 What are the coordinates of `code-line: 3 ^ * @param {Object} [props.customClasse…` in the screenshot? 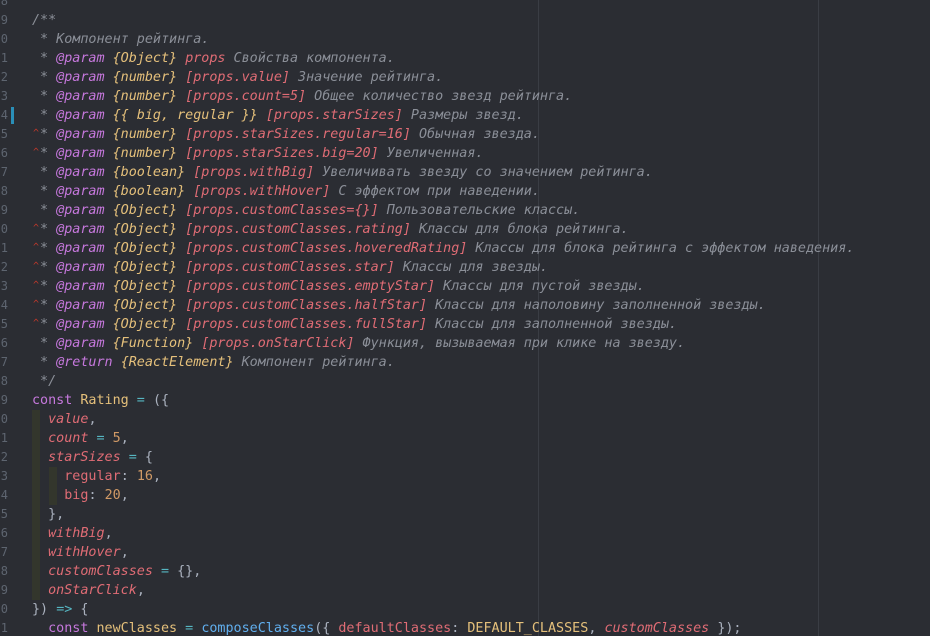 It's located at (465, 286).